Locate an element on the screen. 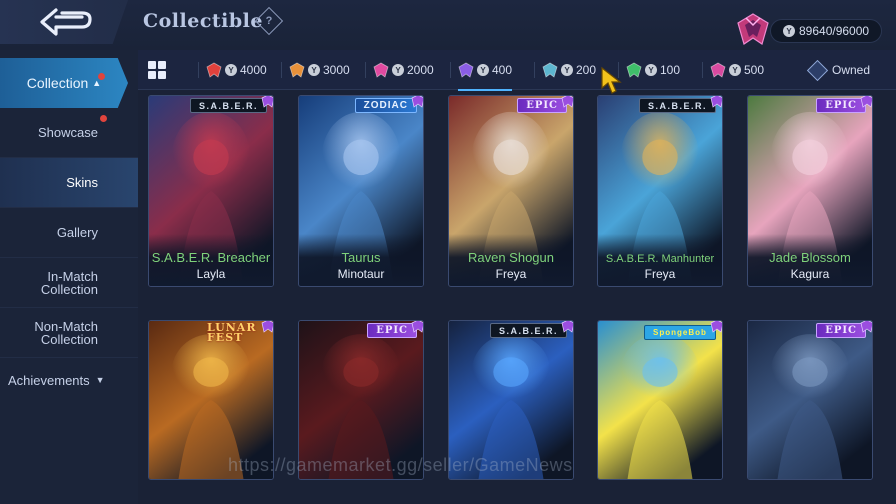 Image resolution: width=896 pixels, height=504 pixels. back-arrow-icon is located at coordinates (66, 22).